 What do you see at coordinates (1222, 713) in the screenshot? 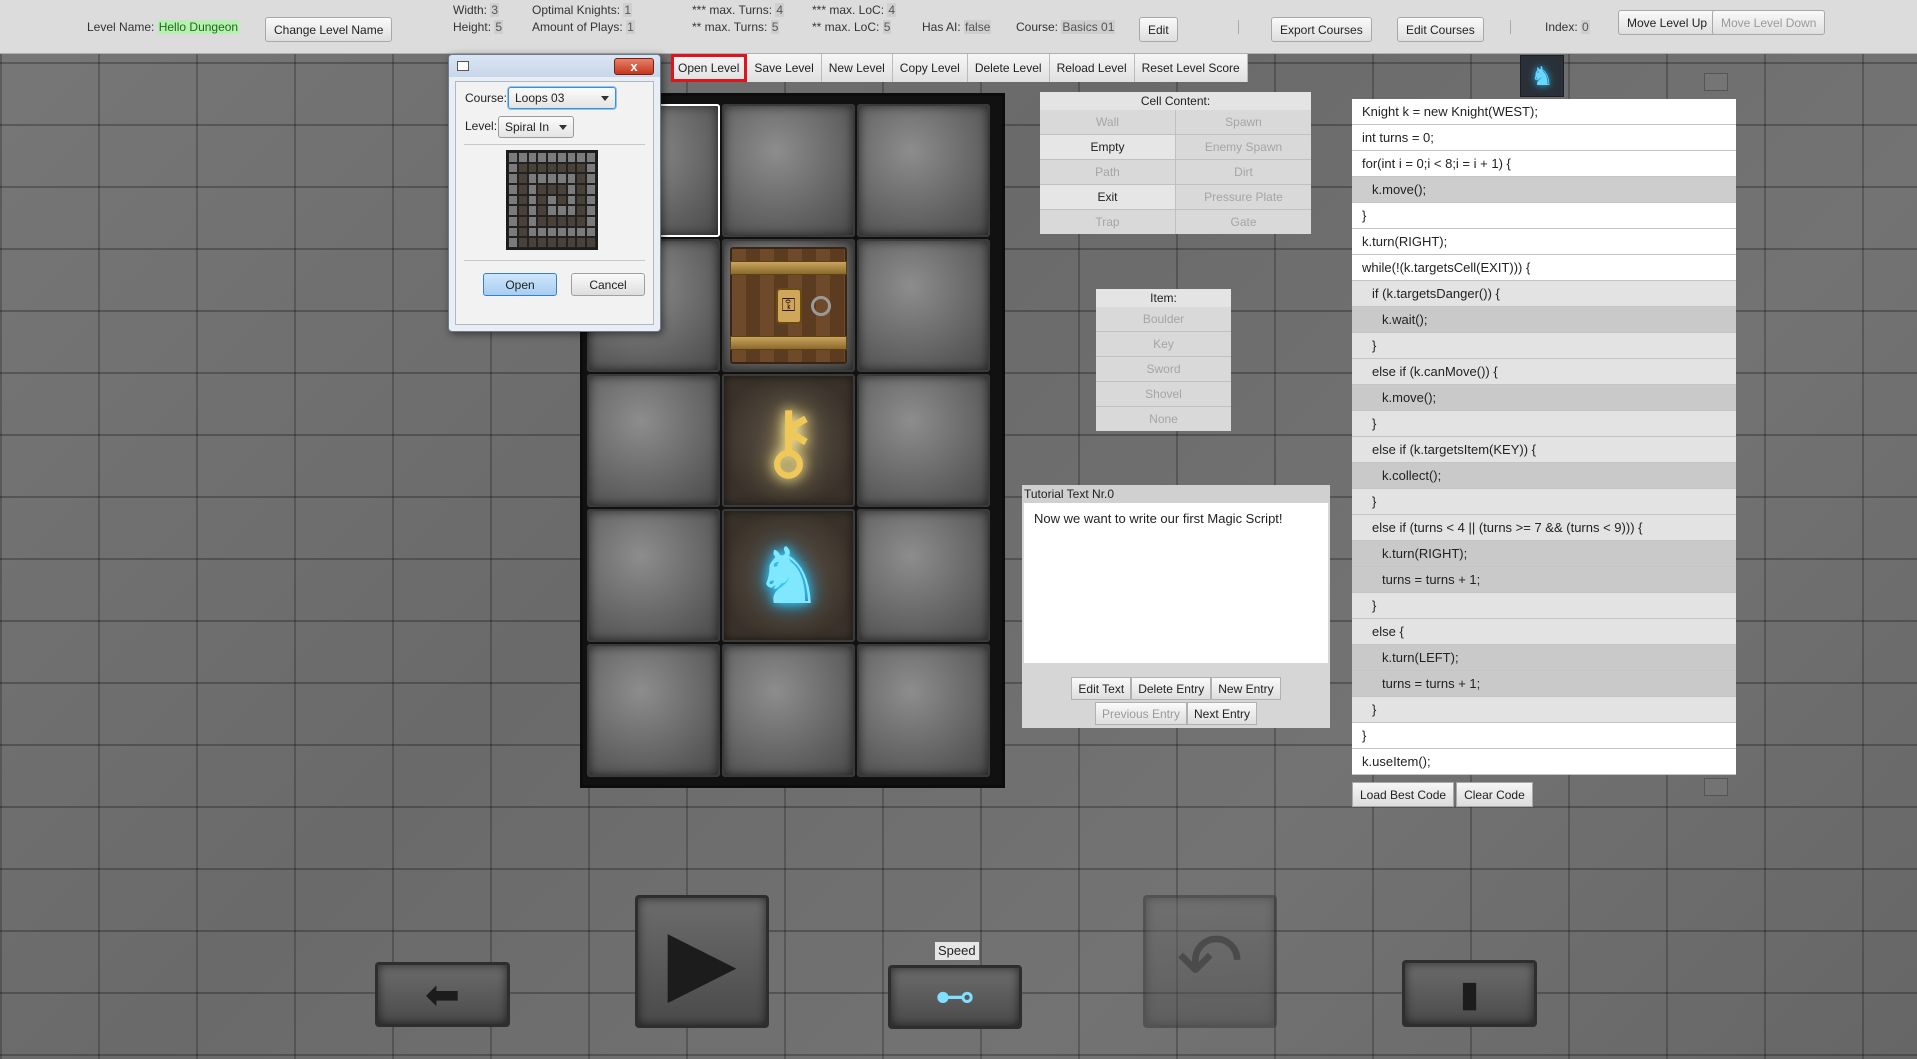
I see `next-entry-button: Next Entry` at bounding box center [1222, 713].